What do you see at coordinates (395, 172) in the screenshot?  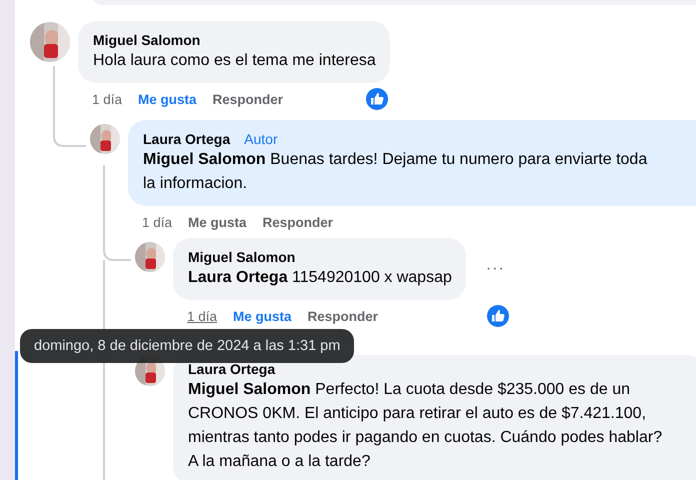 I see `comment-text: Miguel Salomon Buenas tardes! Dejame tu numero para enviarte toda la informacion.` at bounding box center [395, 172].